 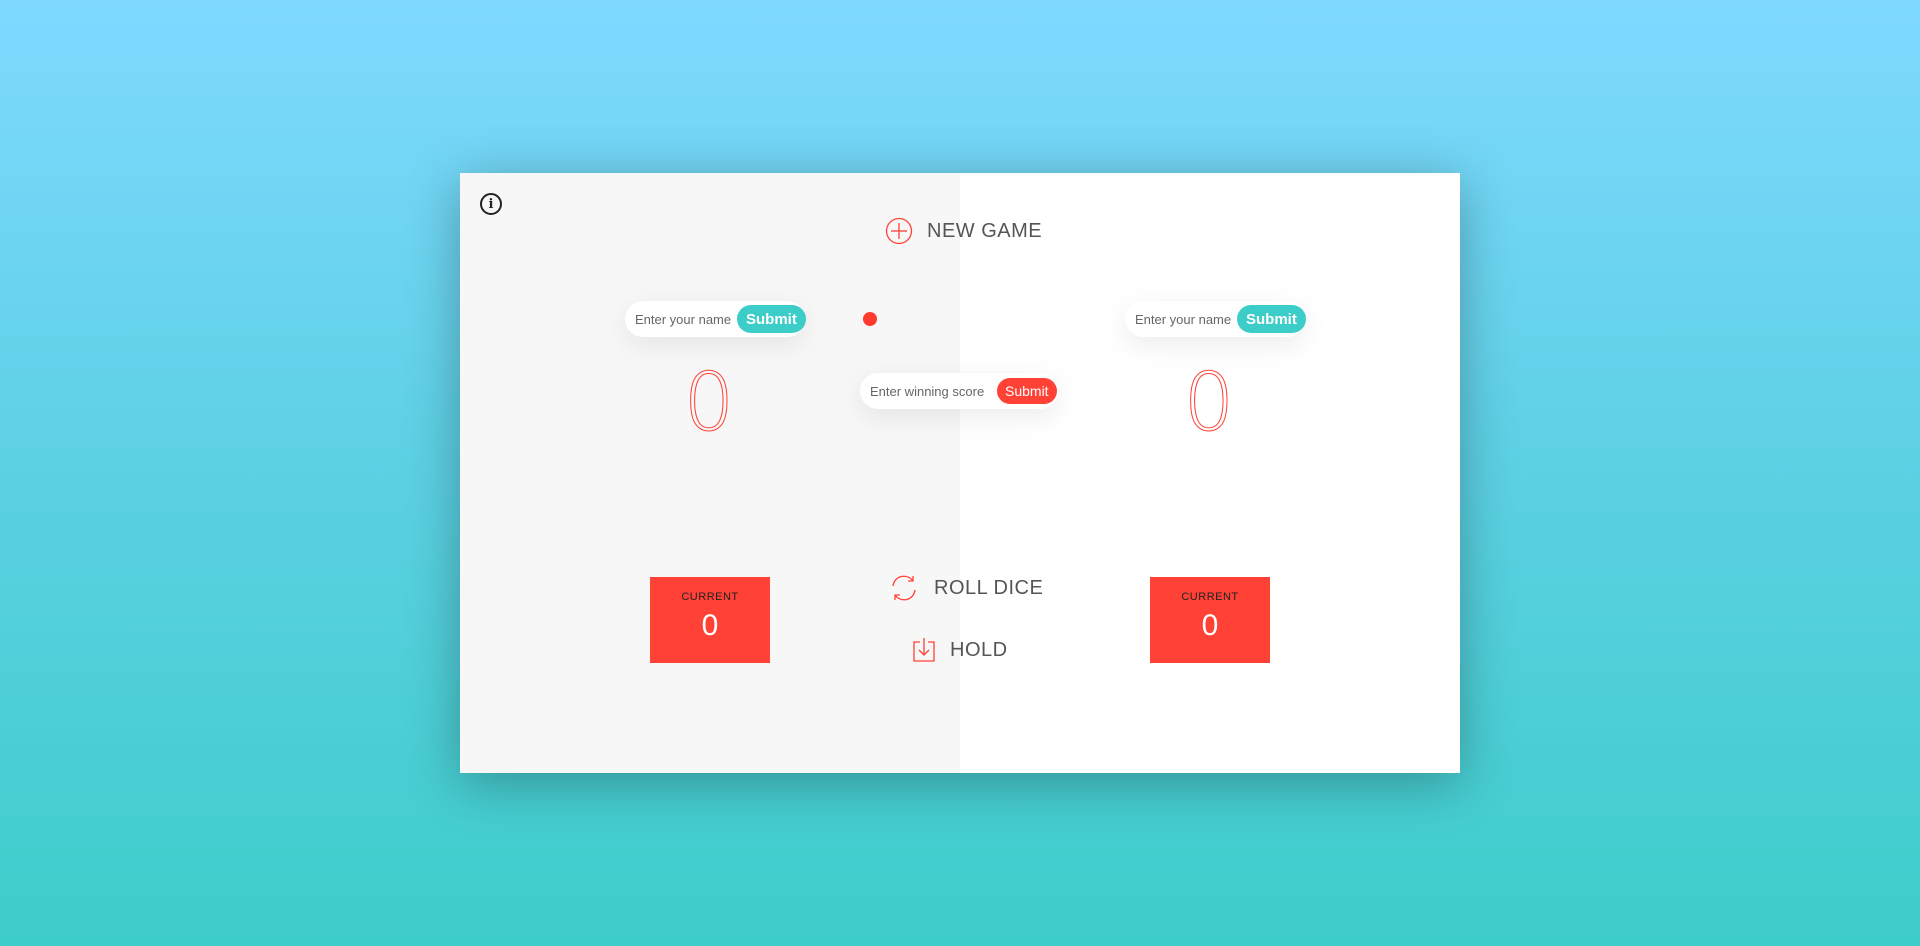 I want to click on download-icon, so click(x=924, y=650).